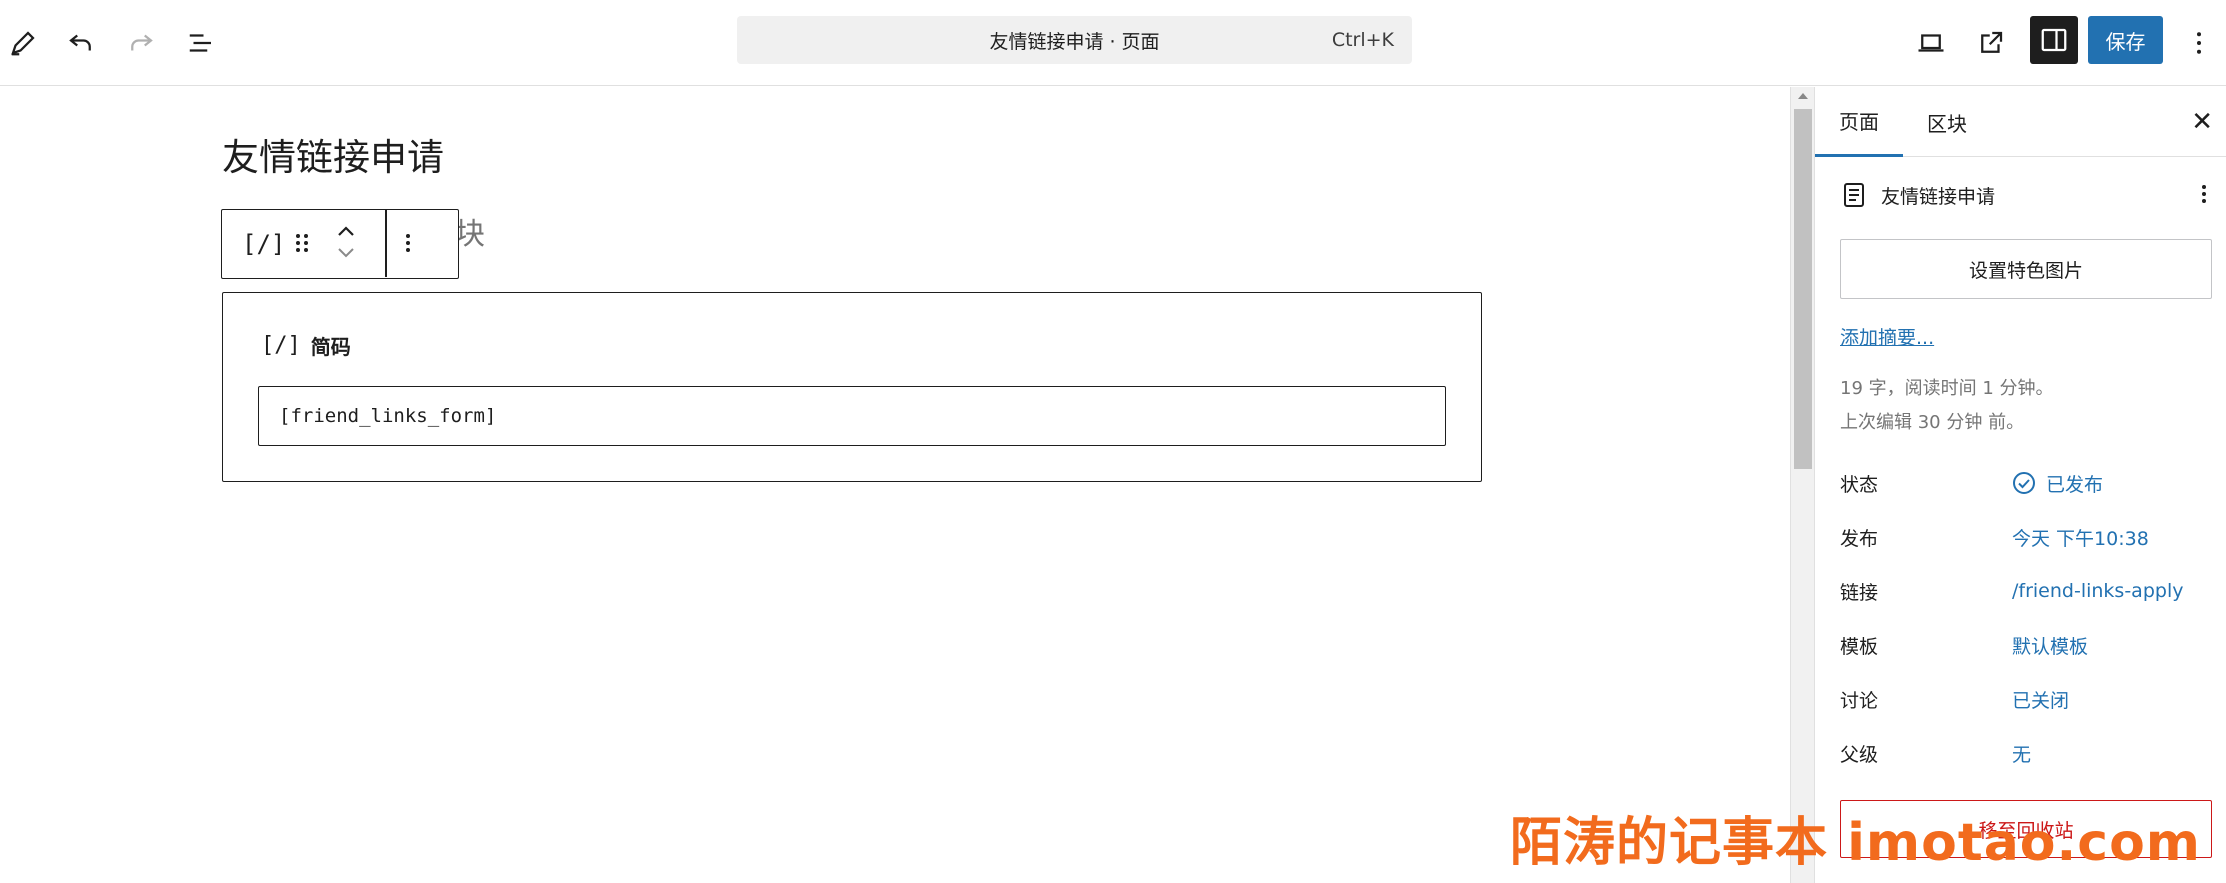 This screenshot has width=2226, height=883. What do you see at coordinates (2021, 753) in the screenshot?
I see `parent-value: 无` at bounding box center [2021, 753].